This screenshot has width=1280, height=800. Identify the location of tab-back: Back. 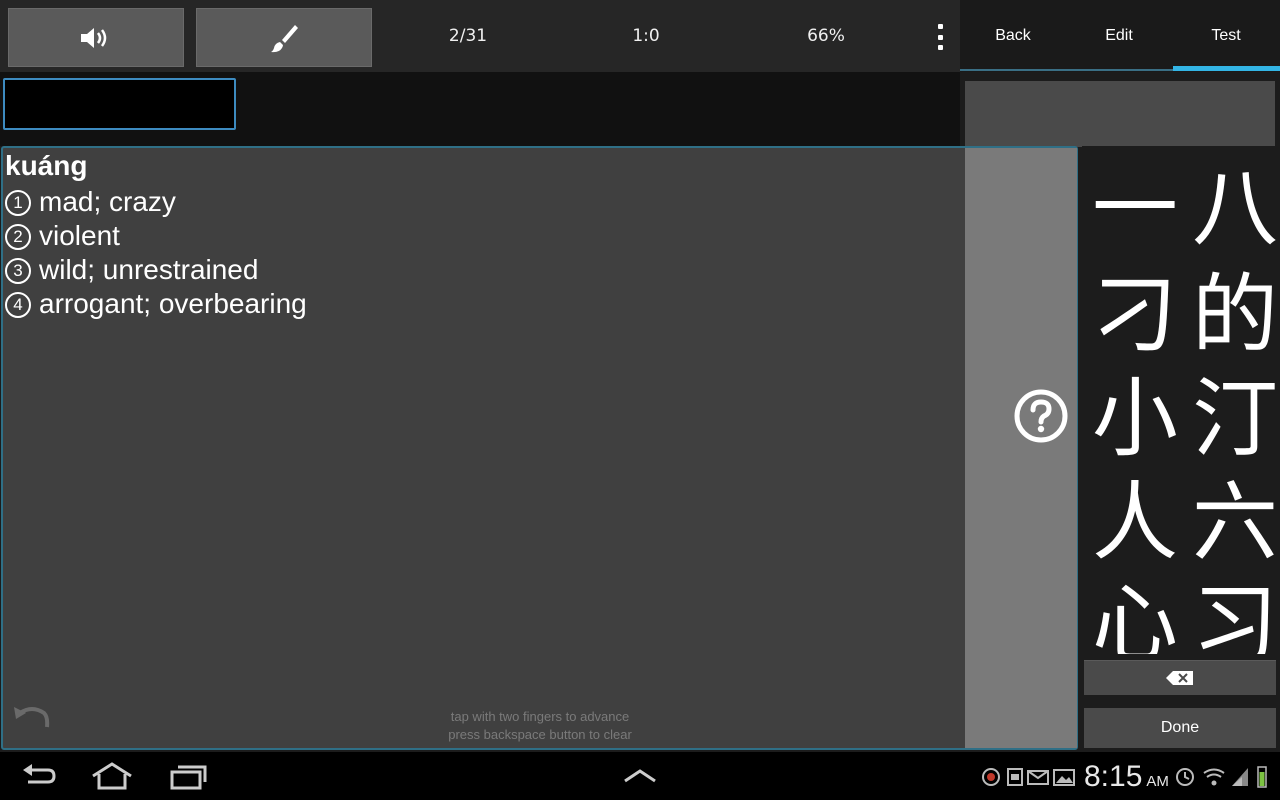
(1013, 36).